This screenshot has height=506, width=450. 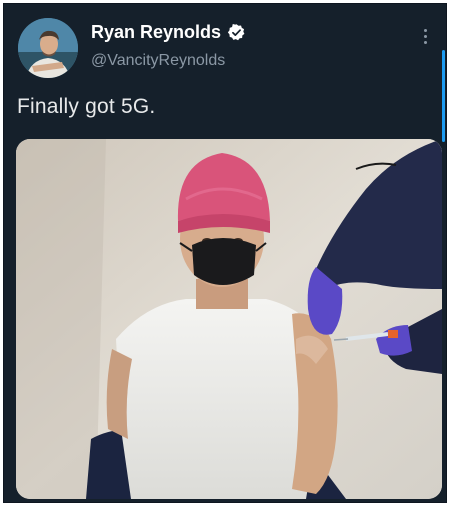 What do you see at coordinates (86, 106) in the screenshot?
I see `tweet-text: Finally got 5G.` at bounding box center [86, 106].